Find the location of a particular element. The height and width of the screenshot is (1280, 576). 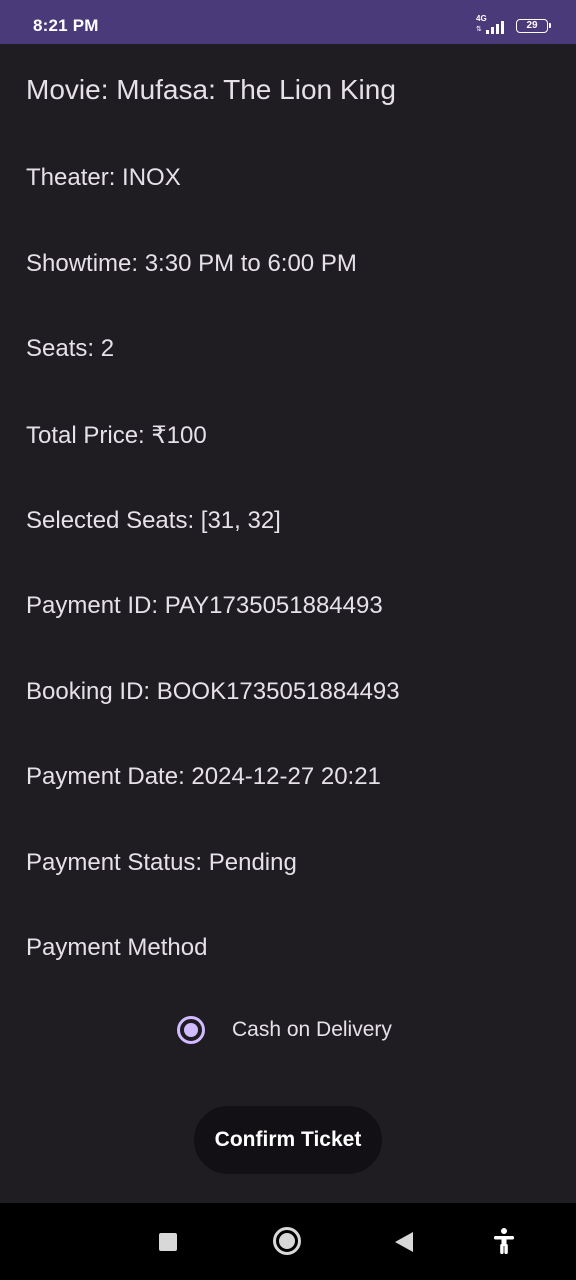

navigation-bar is located at coordinates (288, 1241).